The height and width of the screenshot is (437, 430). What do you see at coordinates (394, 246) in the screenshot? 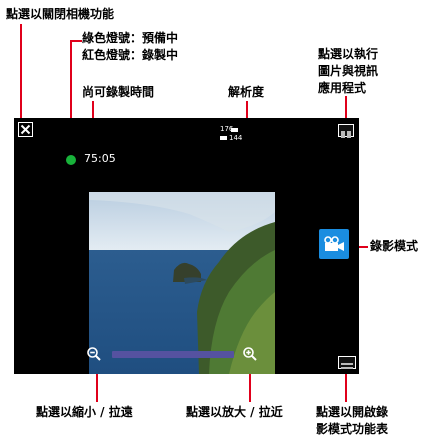
I see `callout-video-mode: 錄影模式` at bounding box center [394, 246].